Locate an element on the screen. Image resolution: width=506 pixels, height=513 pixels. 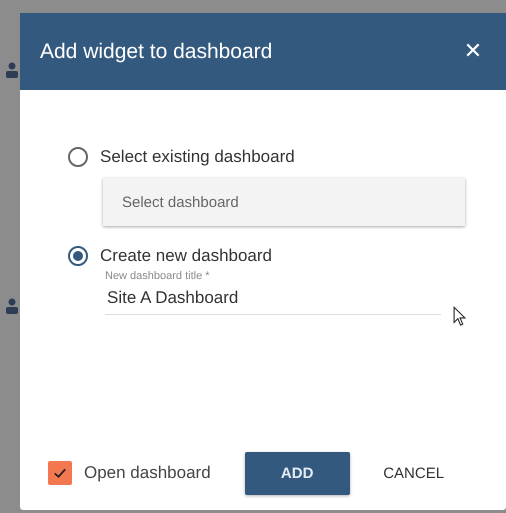
option-label: Create new dashboard is located at coordinates (186, 256).